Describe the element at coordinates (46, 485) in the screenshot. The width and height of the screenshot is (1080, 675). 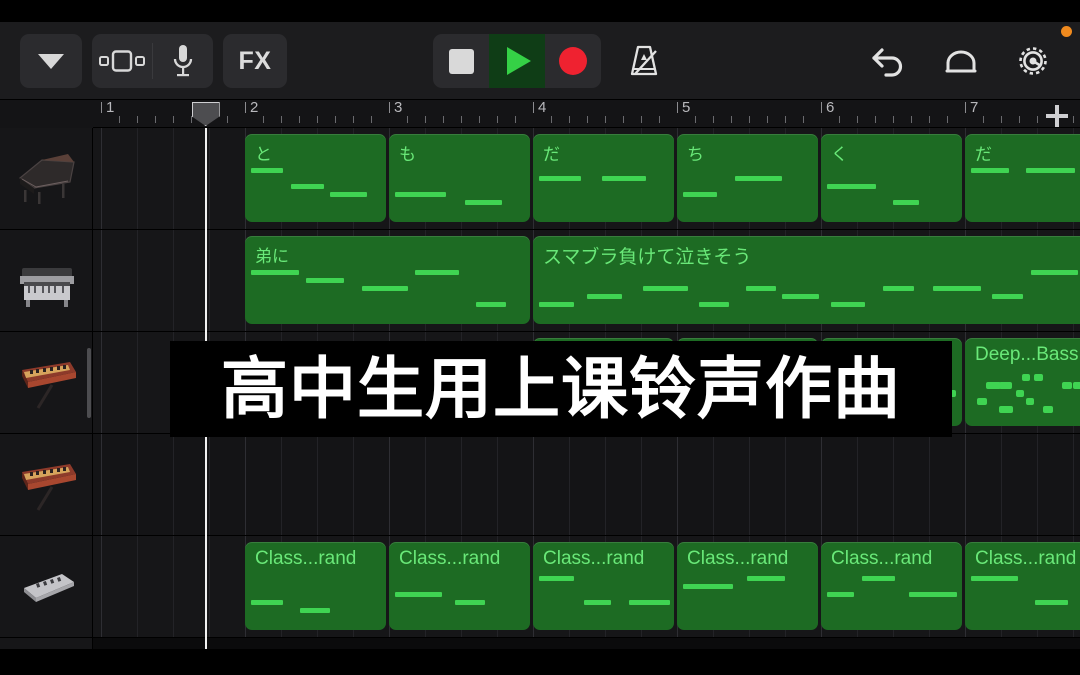
I see `track-synth-lead` at that location.